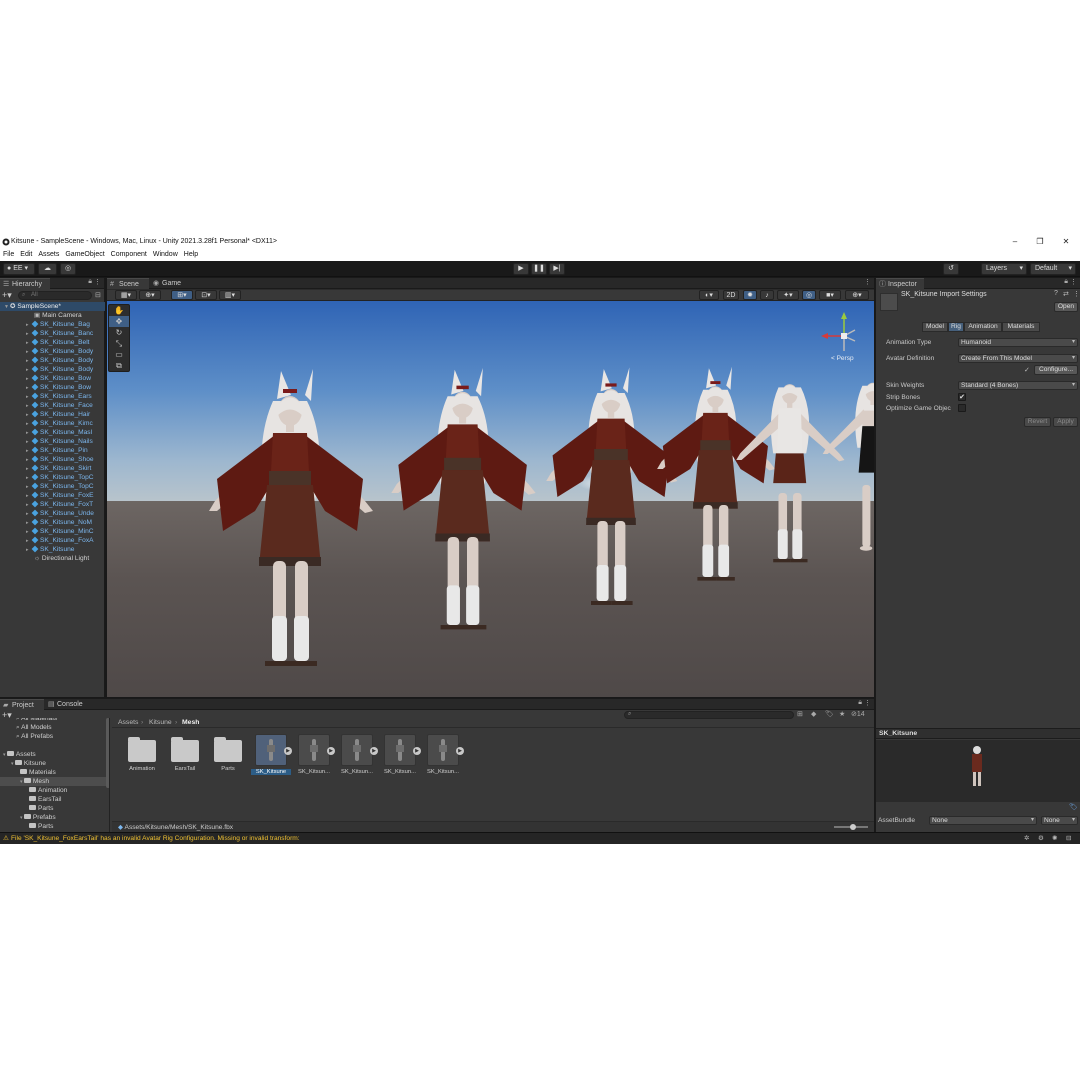 This screenshot has height=1080, width=1080. Describe the element at coordinates (67, 704) in the screenshot. I see `tab-console: ▤ Console` at that location.